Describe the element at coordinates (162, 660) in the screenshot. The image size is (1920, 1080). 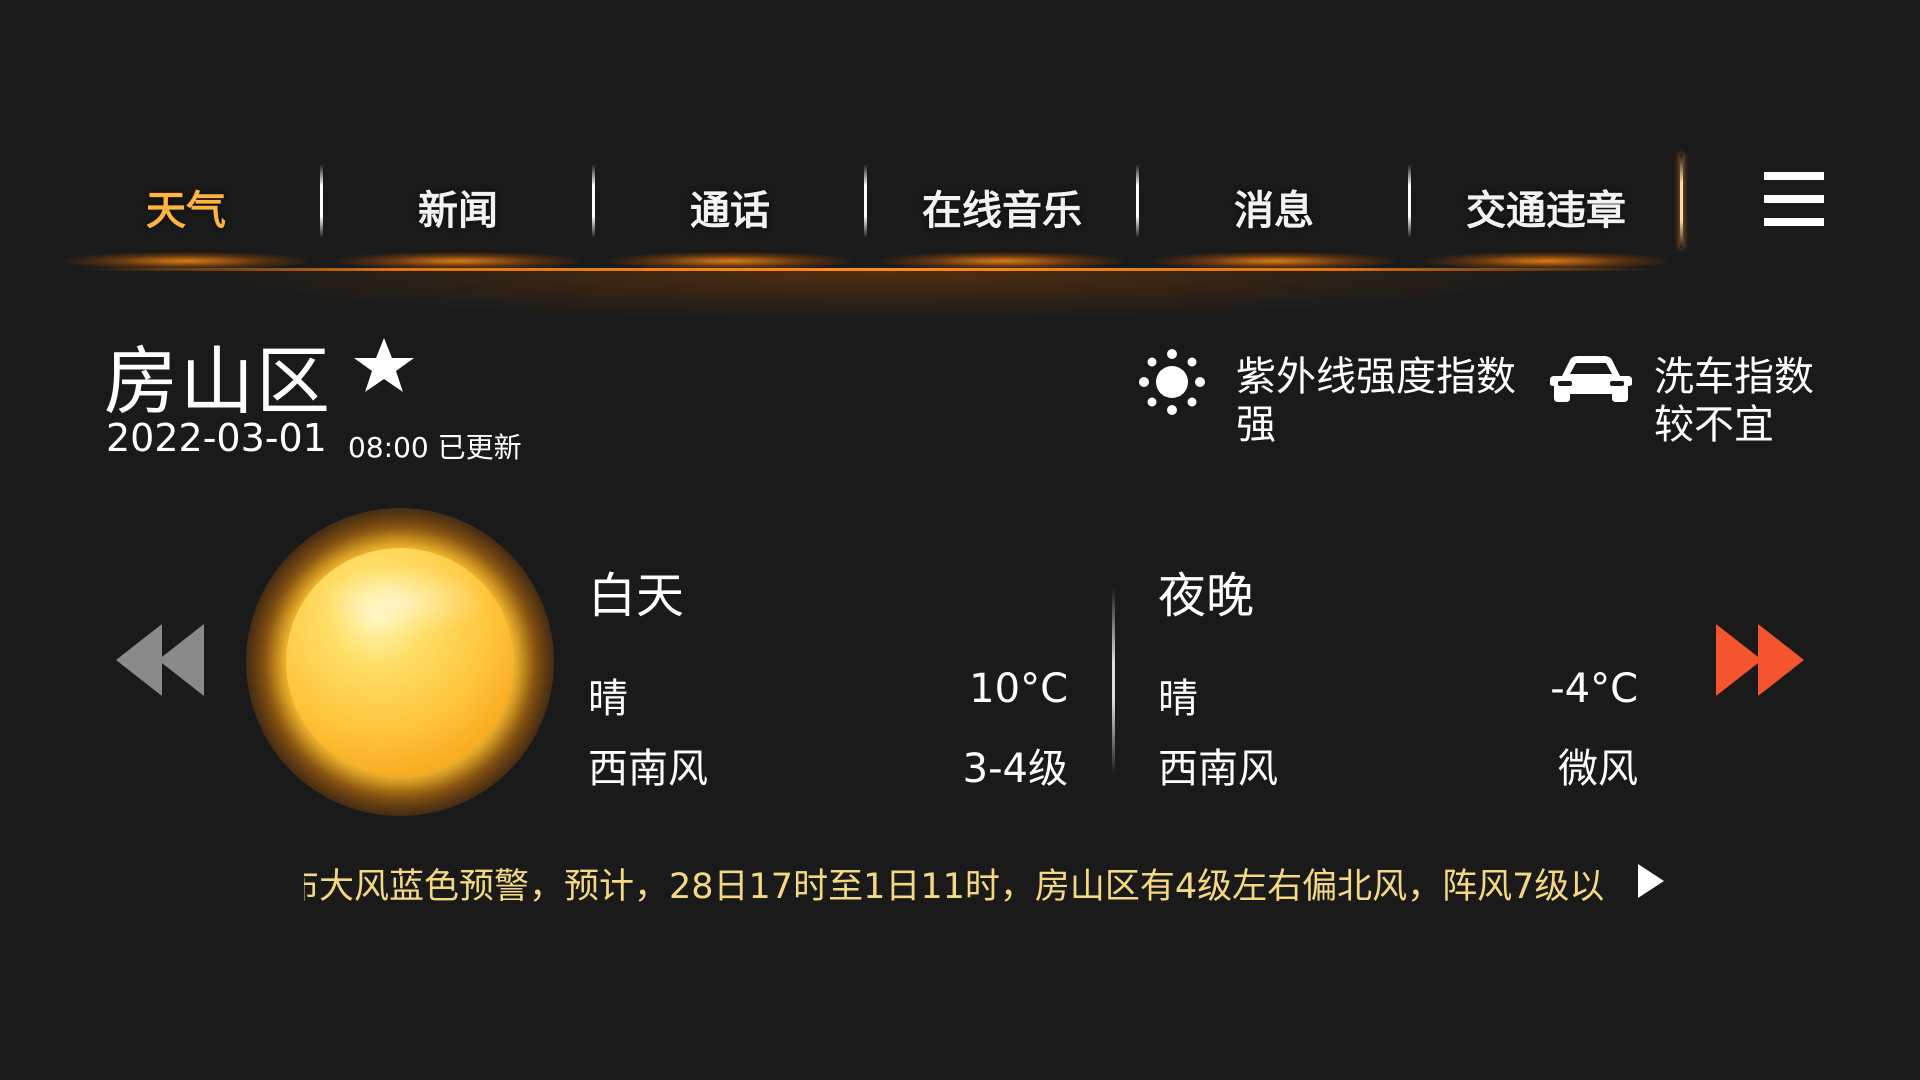
I see `rewind-icon` at that location.